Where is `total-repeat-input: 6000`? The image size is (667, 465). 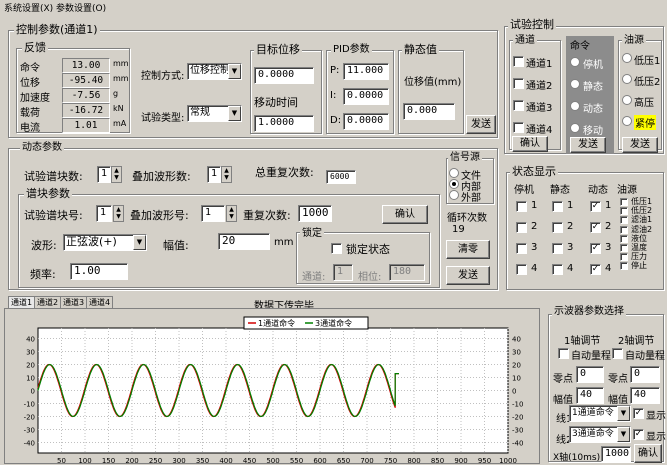 total-repeat-input: 6000 is located at coordinates (341, 177).